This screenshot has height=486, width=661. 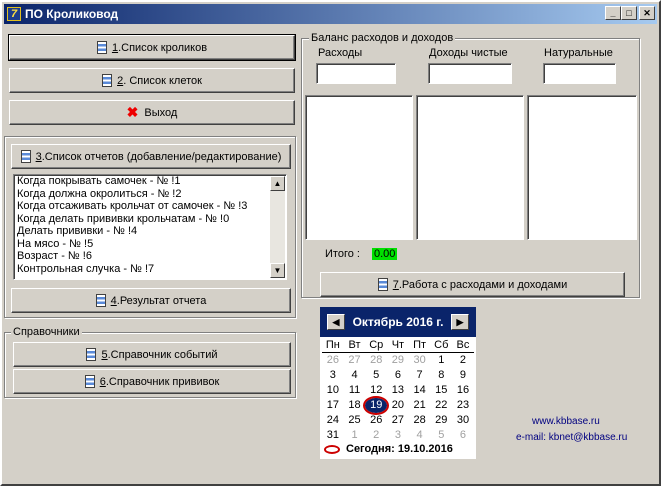 I want to click on list-item: На мясо - № !5, so click(x=150, y=244).